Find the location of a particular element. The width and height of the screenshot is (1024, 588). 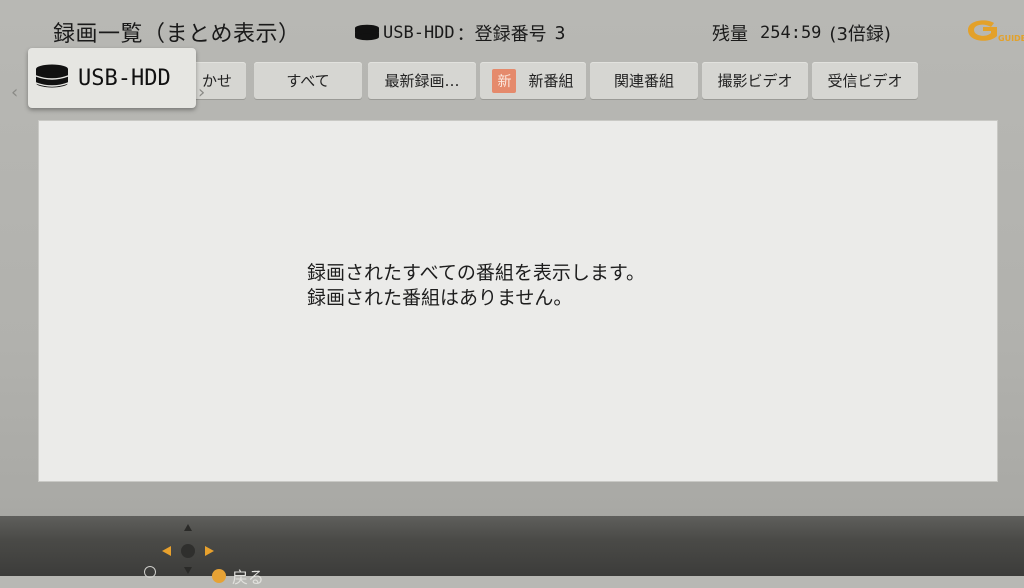

page-title: 録画一覧（まとめ表示） is located at coordinates (177, 34).